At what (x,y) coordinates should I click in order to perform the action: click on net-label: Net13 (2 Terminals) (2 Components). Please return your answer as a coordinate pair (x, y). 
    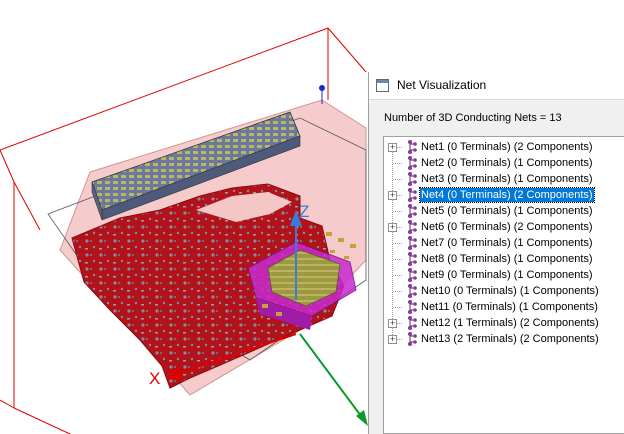
    Looking at the image, I should click on (510, 339).